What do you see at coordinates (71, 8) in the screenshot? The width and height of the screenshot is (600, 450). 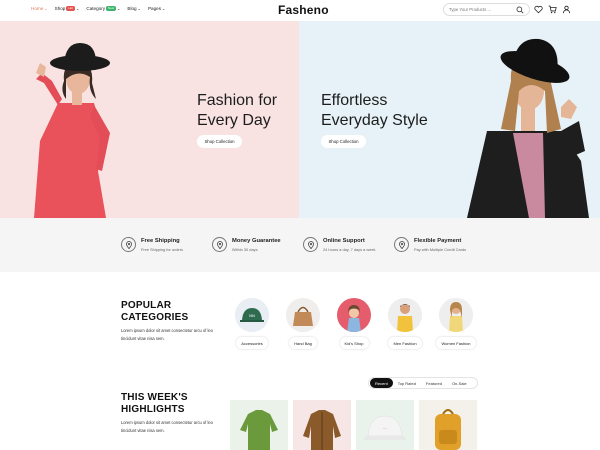 I see `hot-badge: Hot` at bounding box center [71, 8].